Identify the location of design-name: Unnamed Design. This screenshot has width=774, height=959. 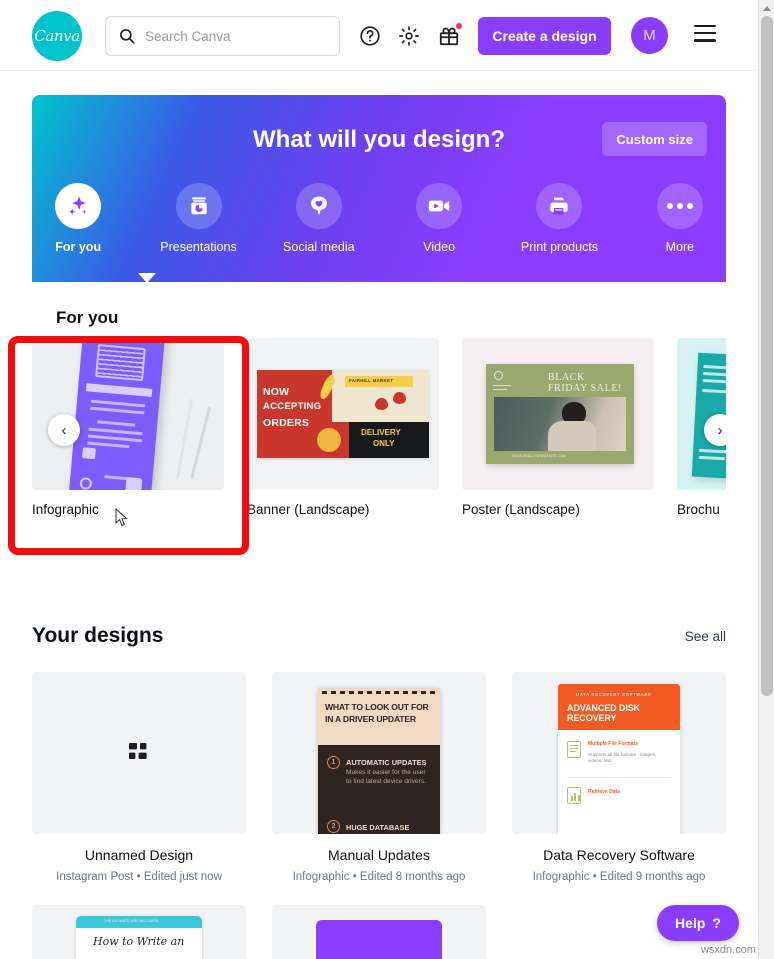
(139, 855).